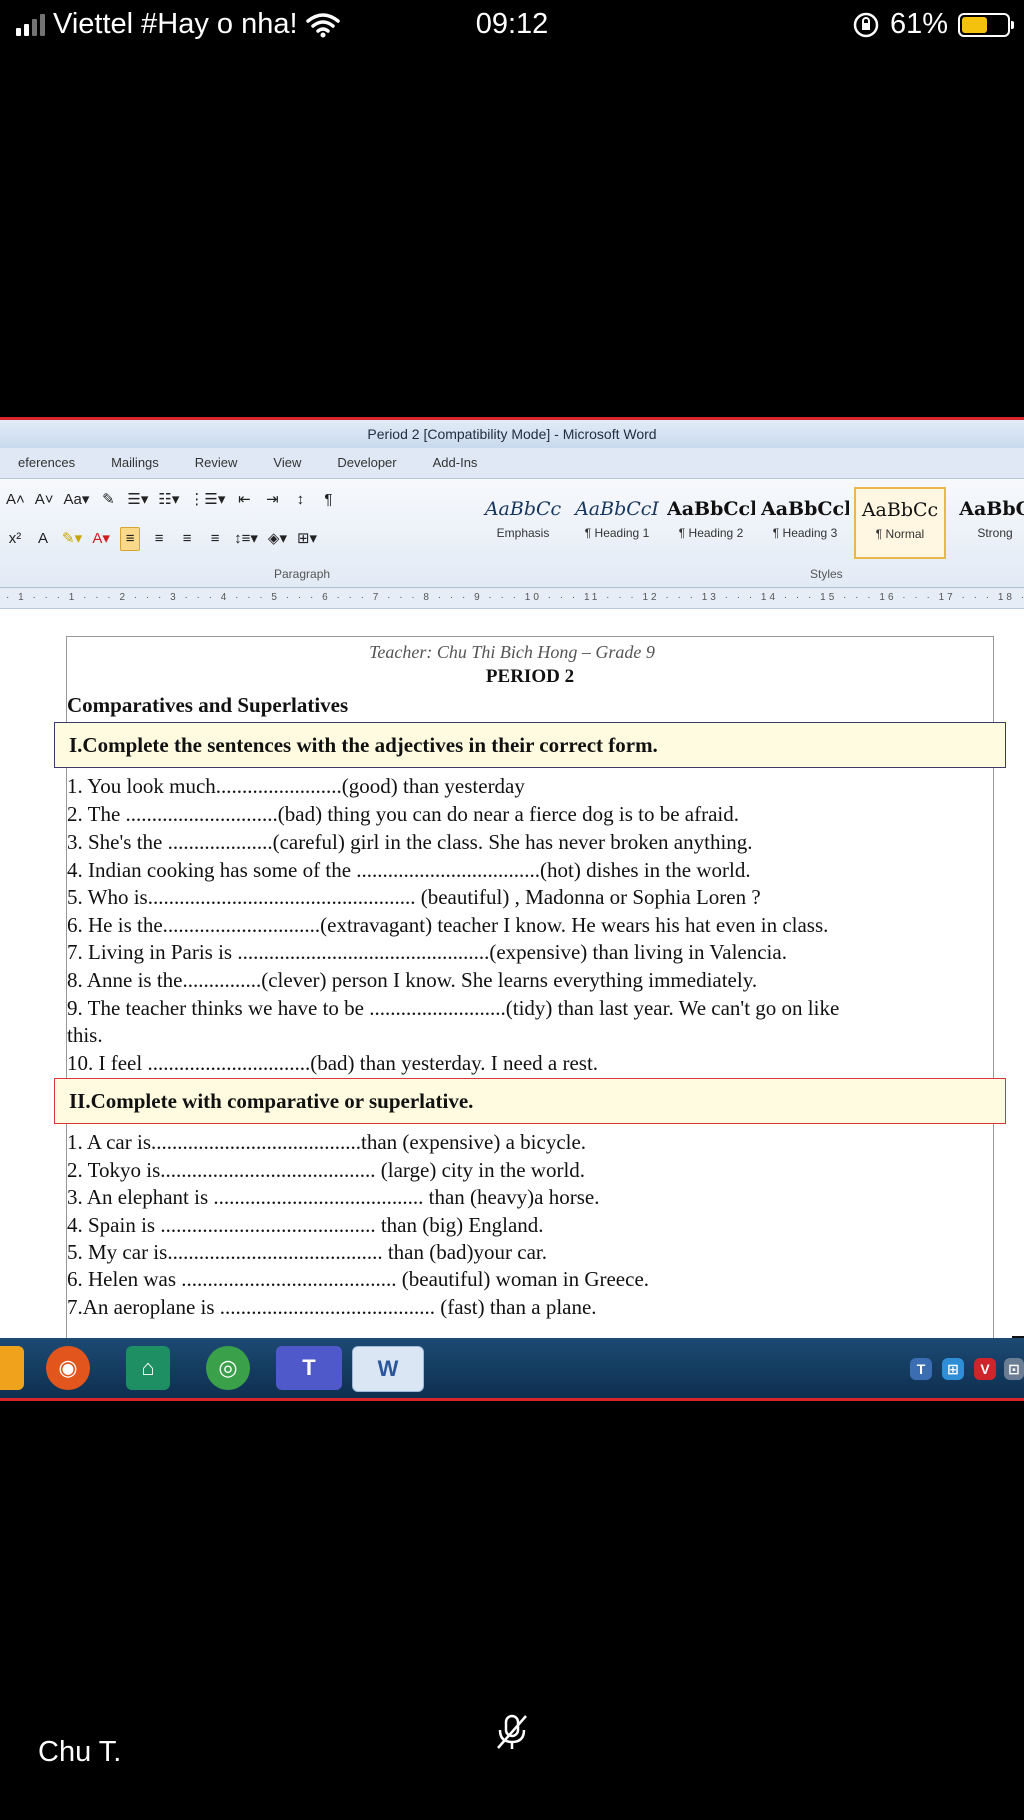 This screenshot has width=1024, height=1820. I want to click on windows-taskbar: ◉ ⌂ ◎ T W T ⊞ V ⊡, so click(512, 1368).